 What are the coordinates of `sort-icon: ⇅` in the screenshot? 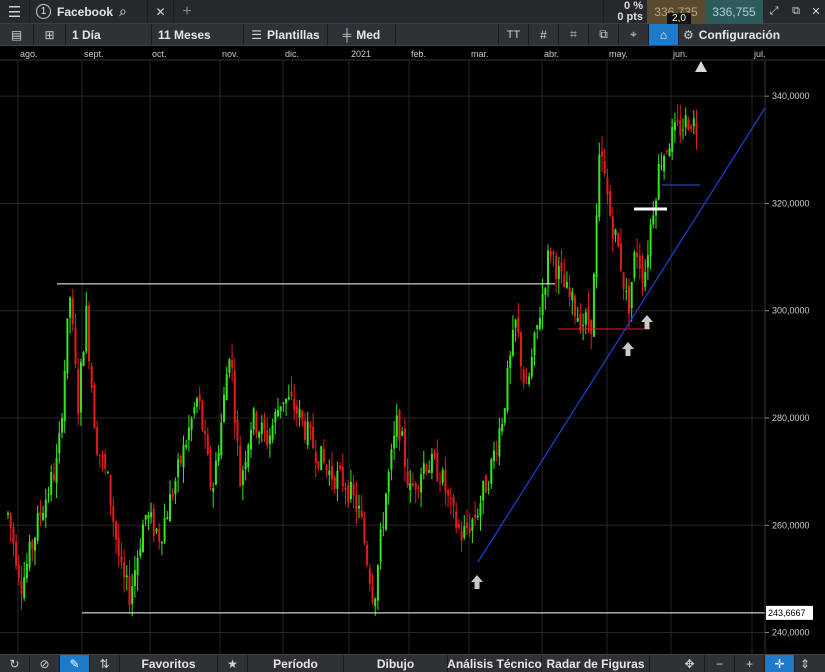 It's located at (105, 663).